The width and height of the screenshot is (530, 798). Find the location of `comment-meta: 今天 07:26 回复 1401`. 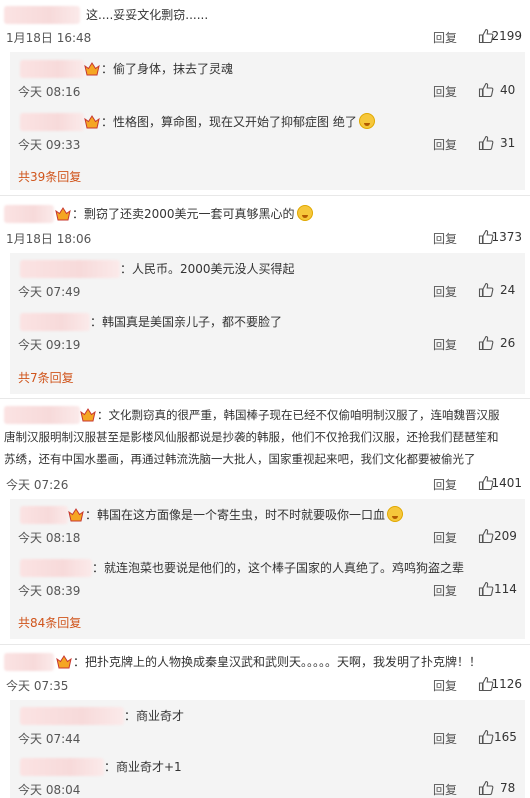

comment-meta: 今天 07:26 回复 1401 is located at coordinates (265, 485).